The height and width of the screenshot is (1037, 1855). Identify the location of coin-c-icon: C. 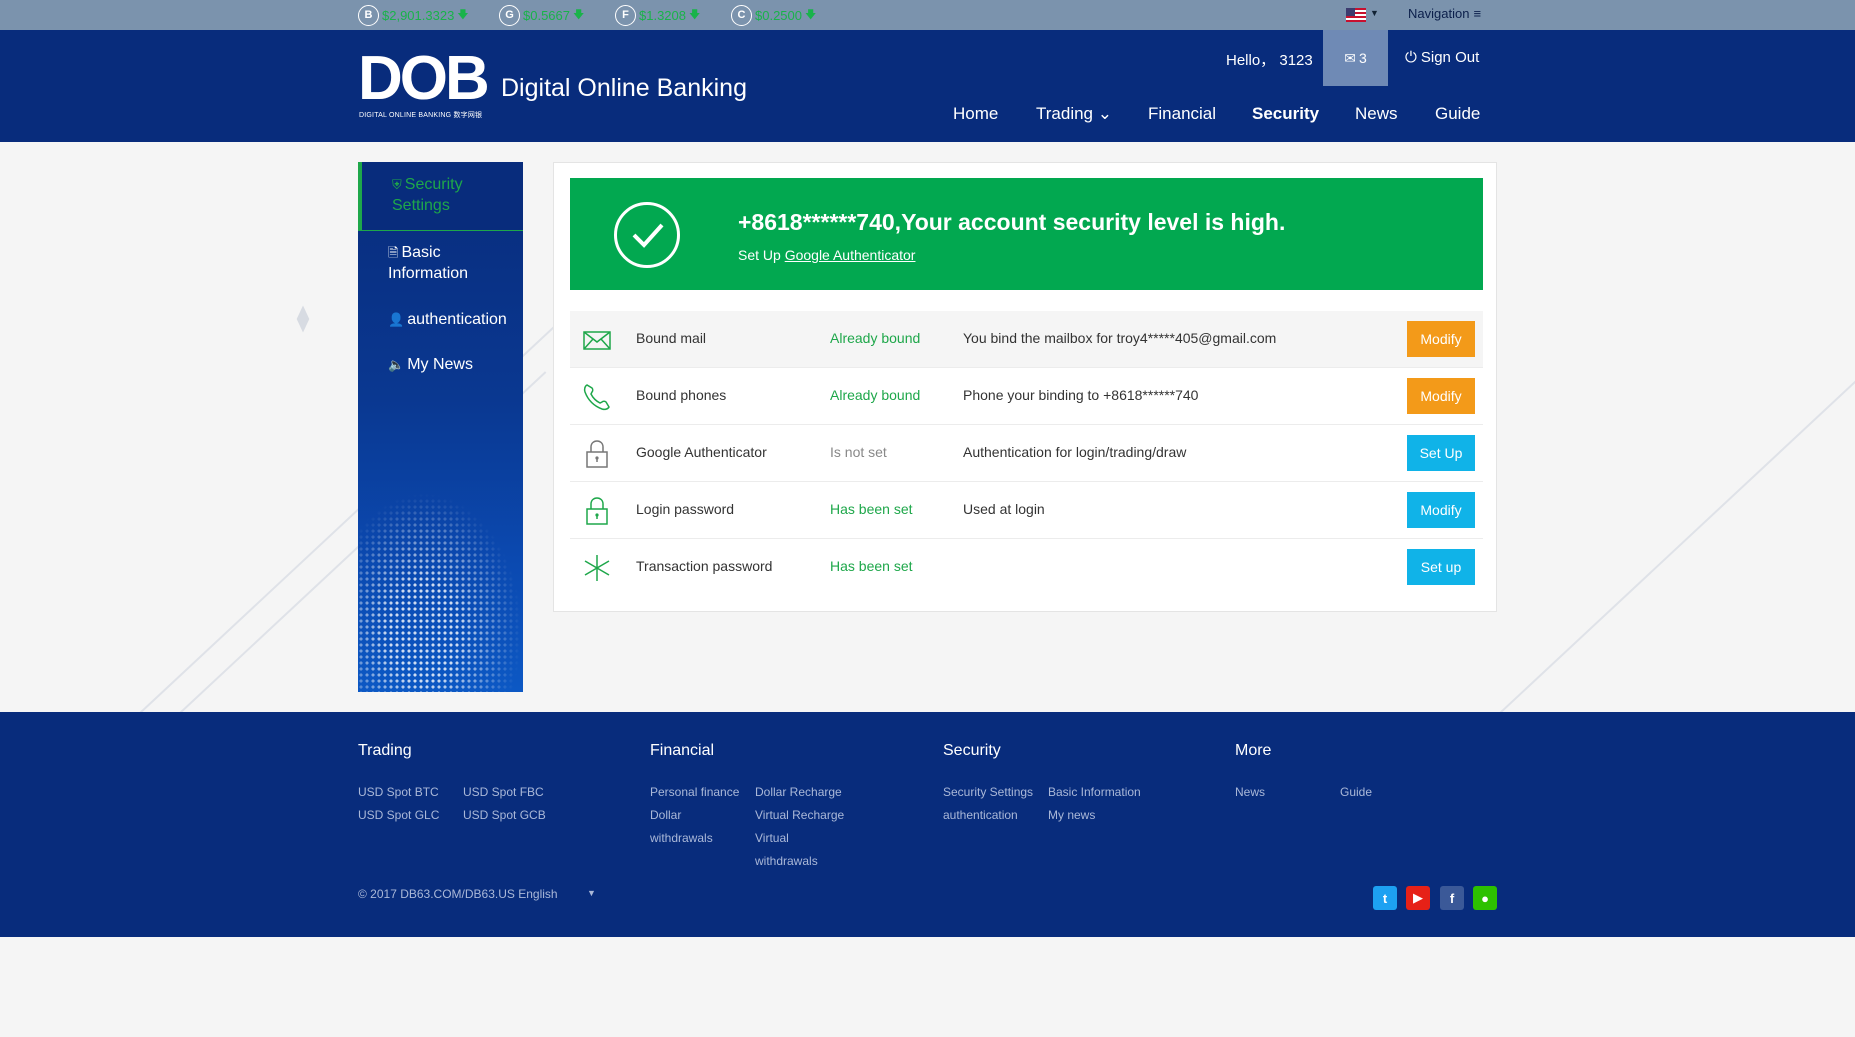
(741, 15).